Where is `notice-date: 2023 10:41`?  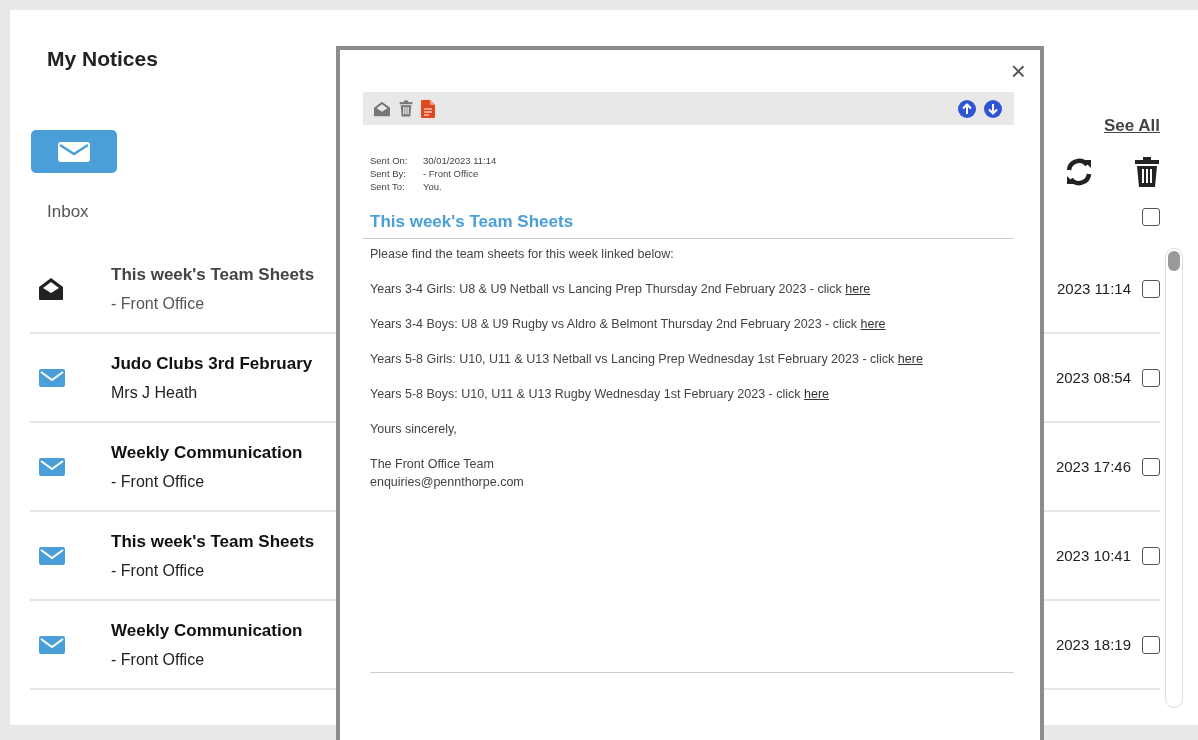
notice-date: 2023 10:41 is located at coordinates (1093, 555).